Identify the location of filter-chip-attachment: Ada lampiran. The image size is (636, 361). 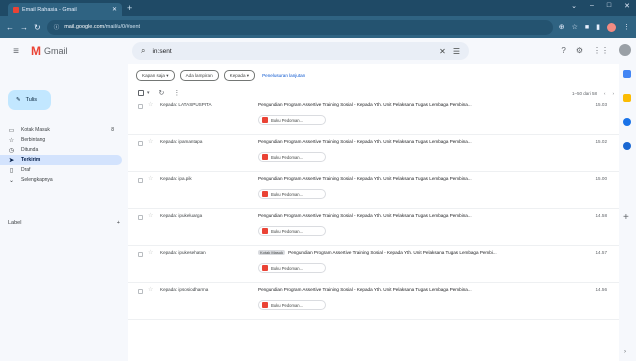
(199, 75).